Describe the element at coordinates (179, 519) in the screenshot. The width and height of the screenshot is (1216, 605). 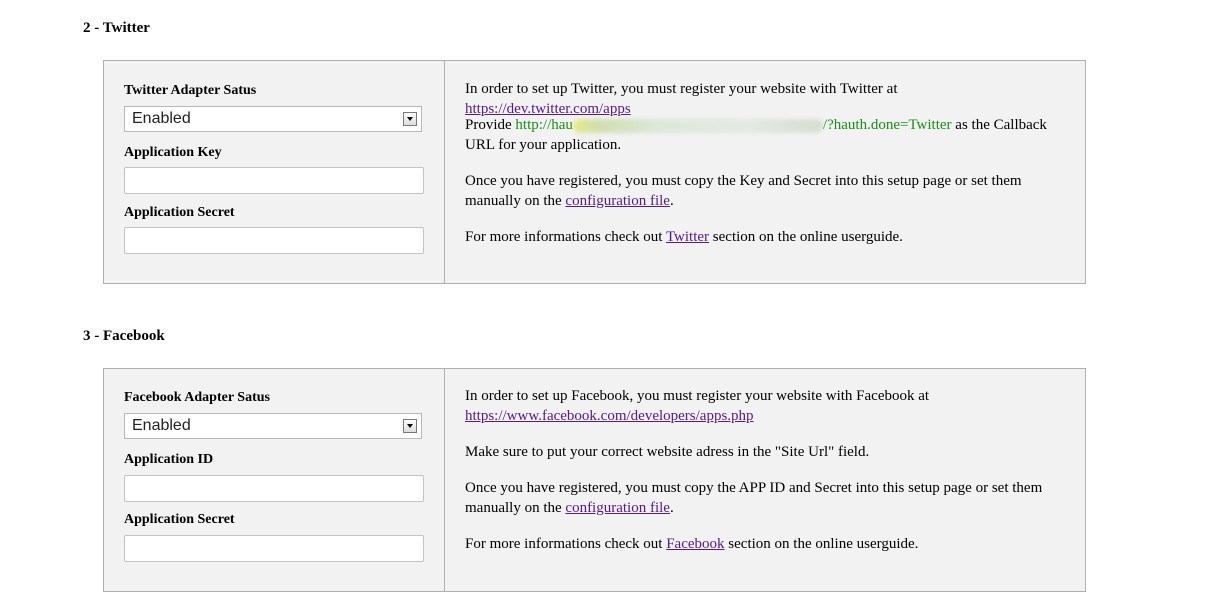
I see `facebook-secret-label: Application Secret` at that location.